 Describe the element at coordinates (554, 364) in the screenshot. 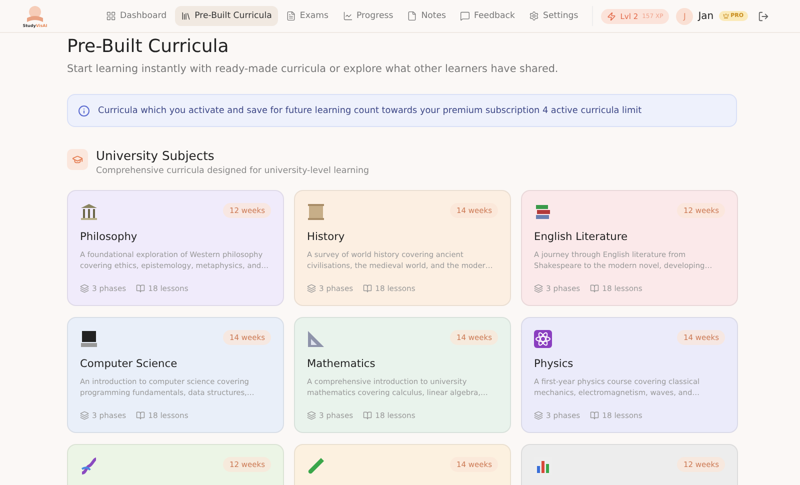

I see `card-title: Physics` at that location.